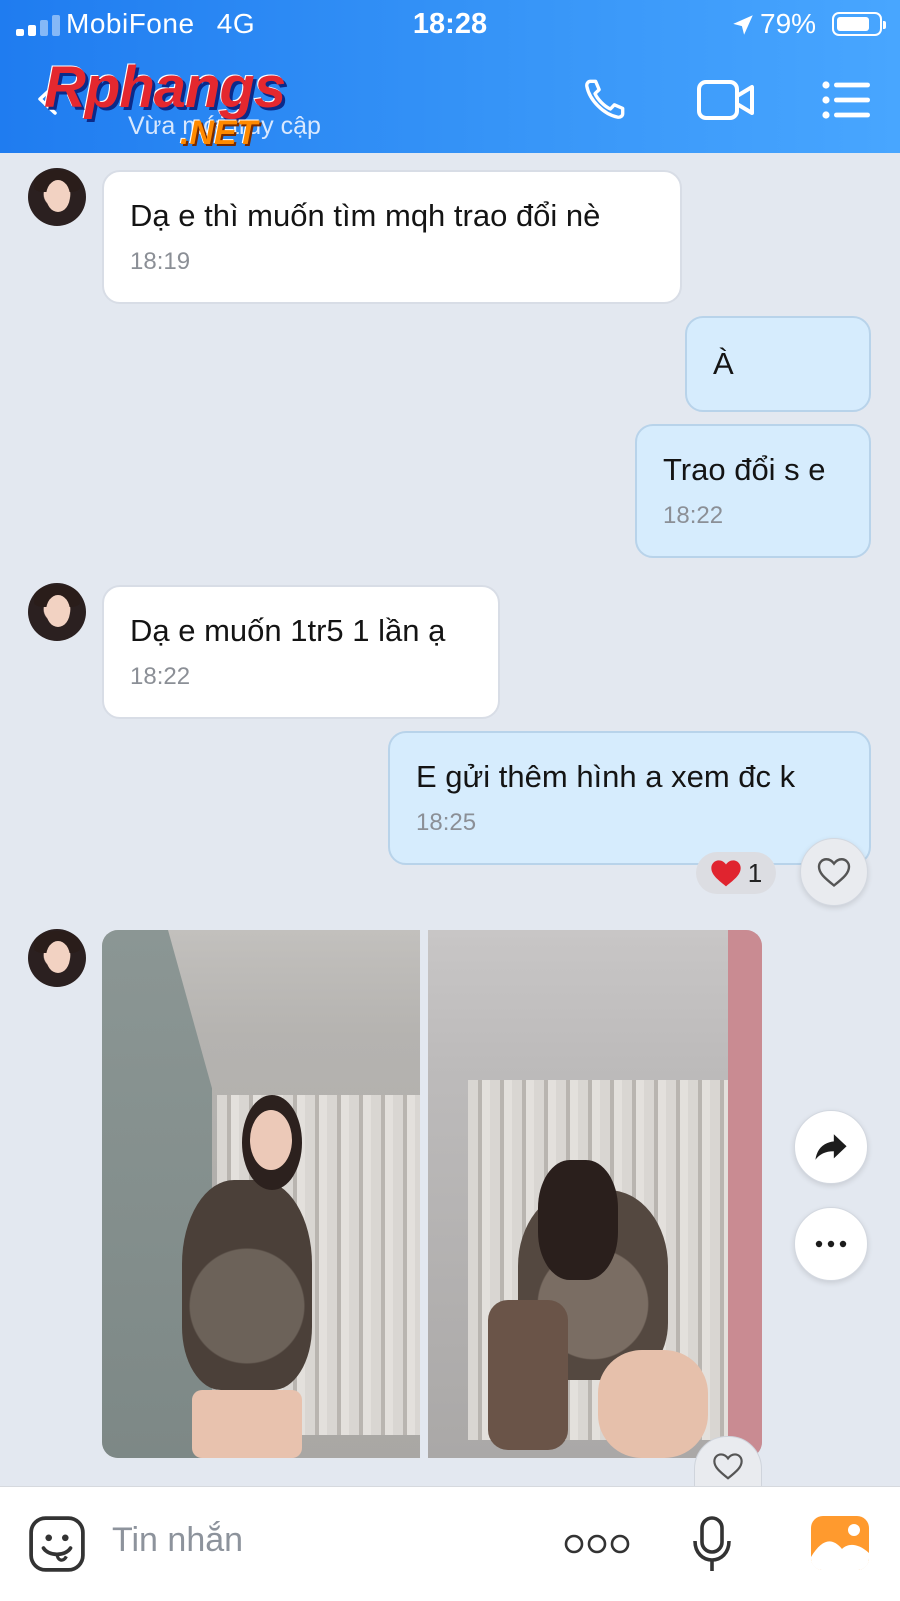 This screenshot has width=900, height=1601. I want to click on share-icon, so click(831, 1147).